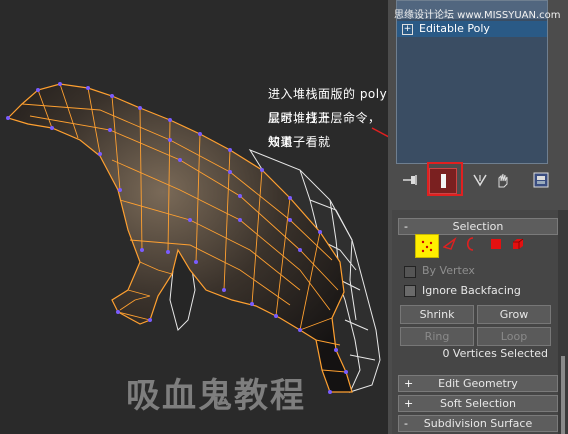 The image size is (568, 434). I want to click on shrink-button: Shrink, so click(437, 314).